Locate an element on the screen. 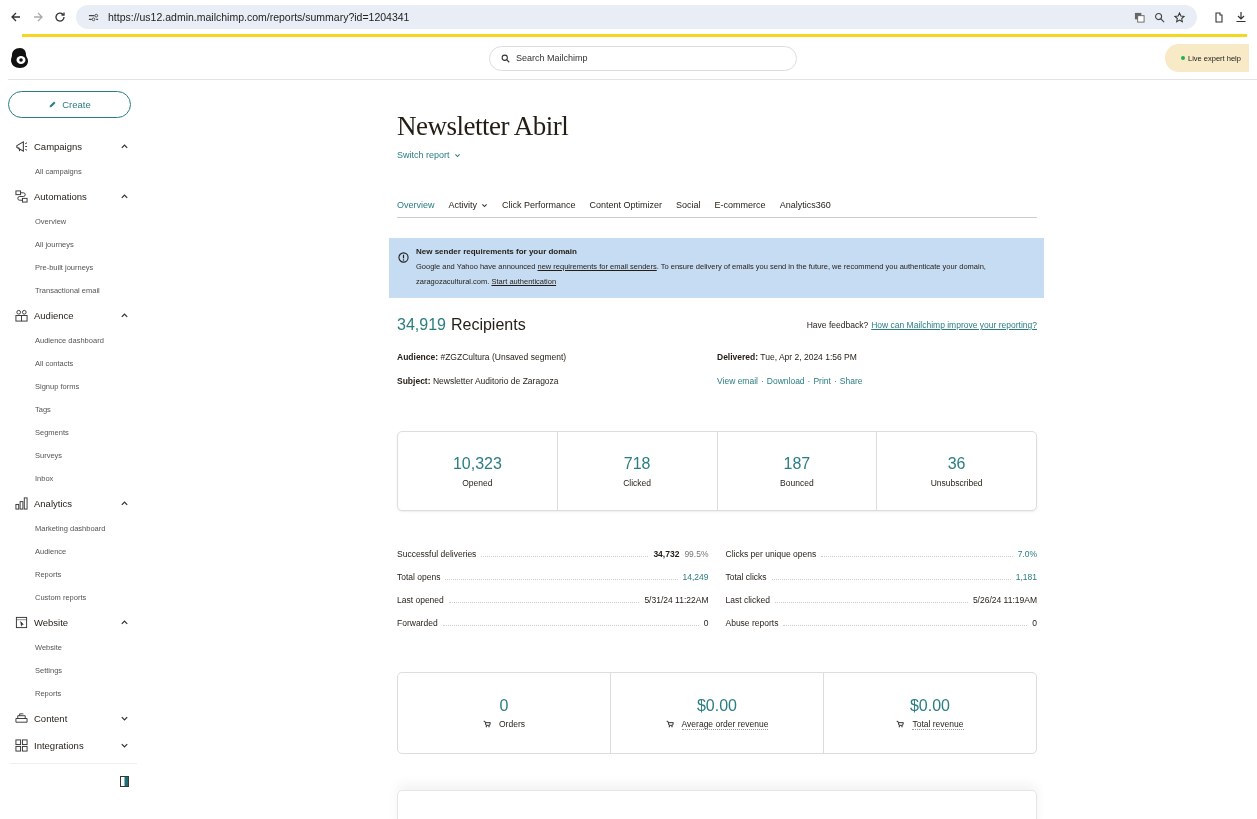 The height and width of the screenshot is (819, 1257). logo-icon is located at coordinates (20, 58).